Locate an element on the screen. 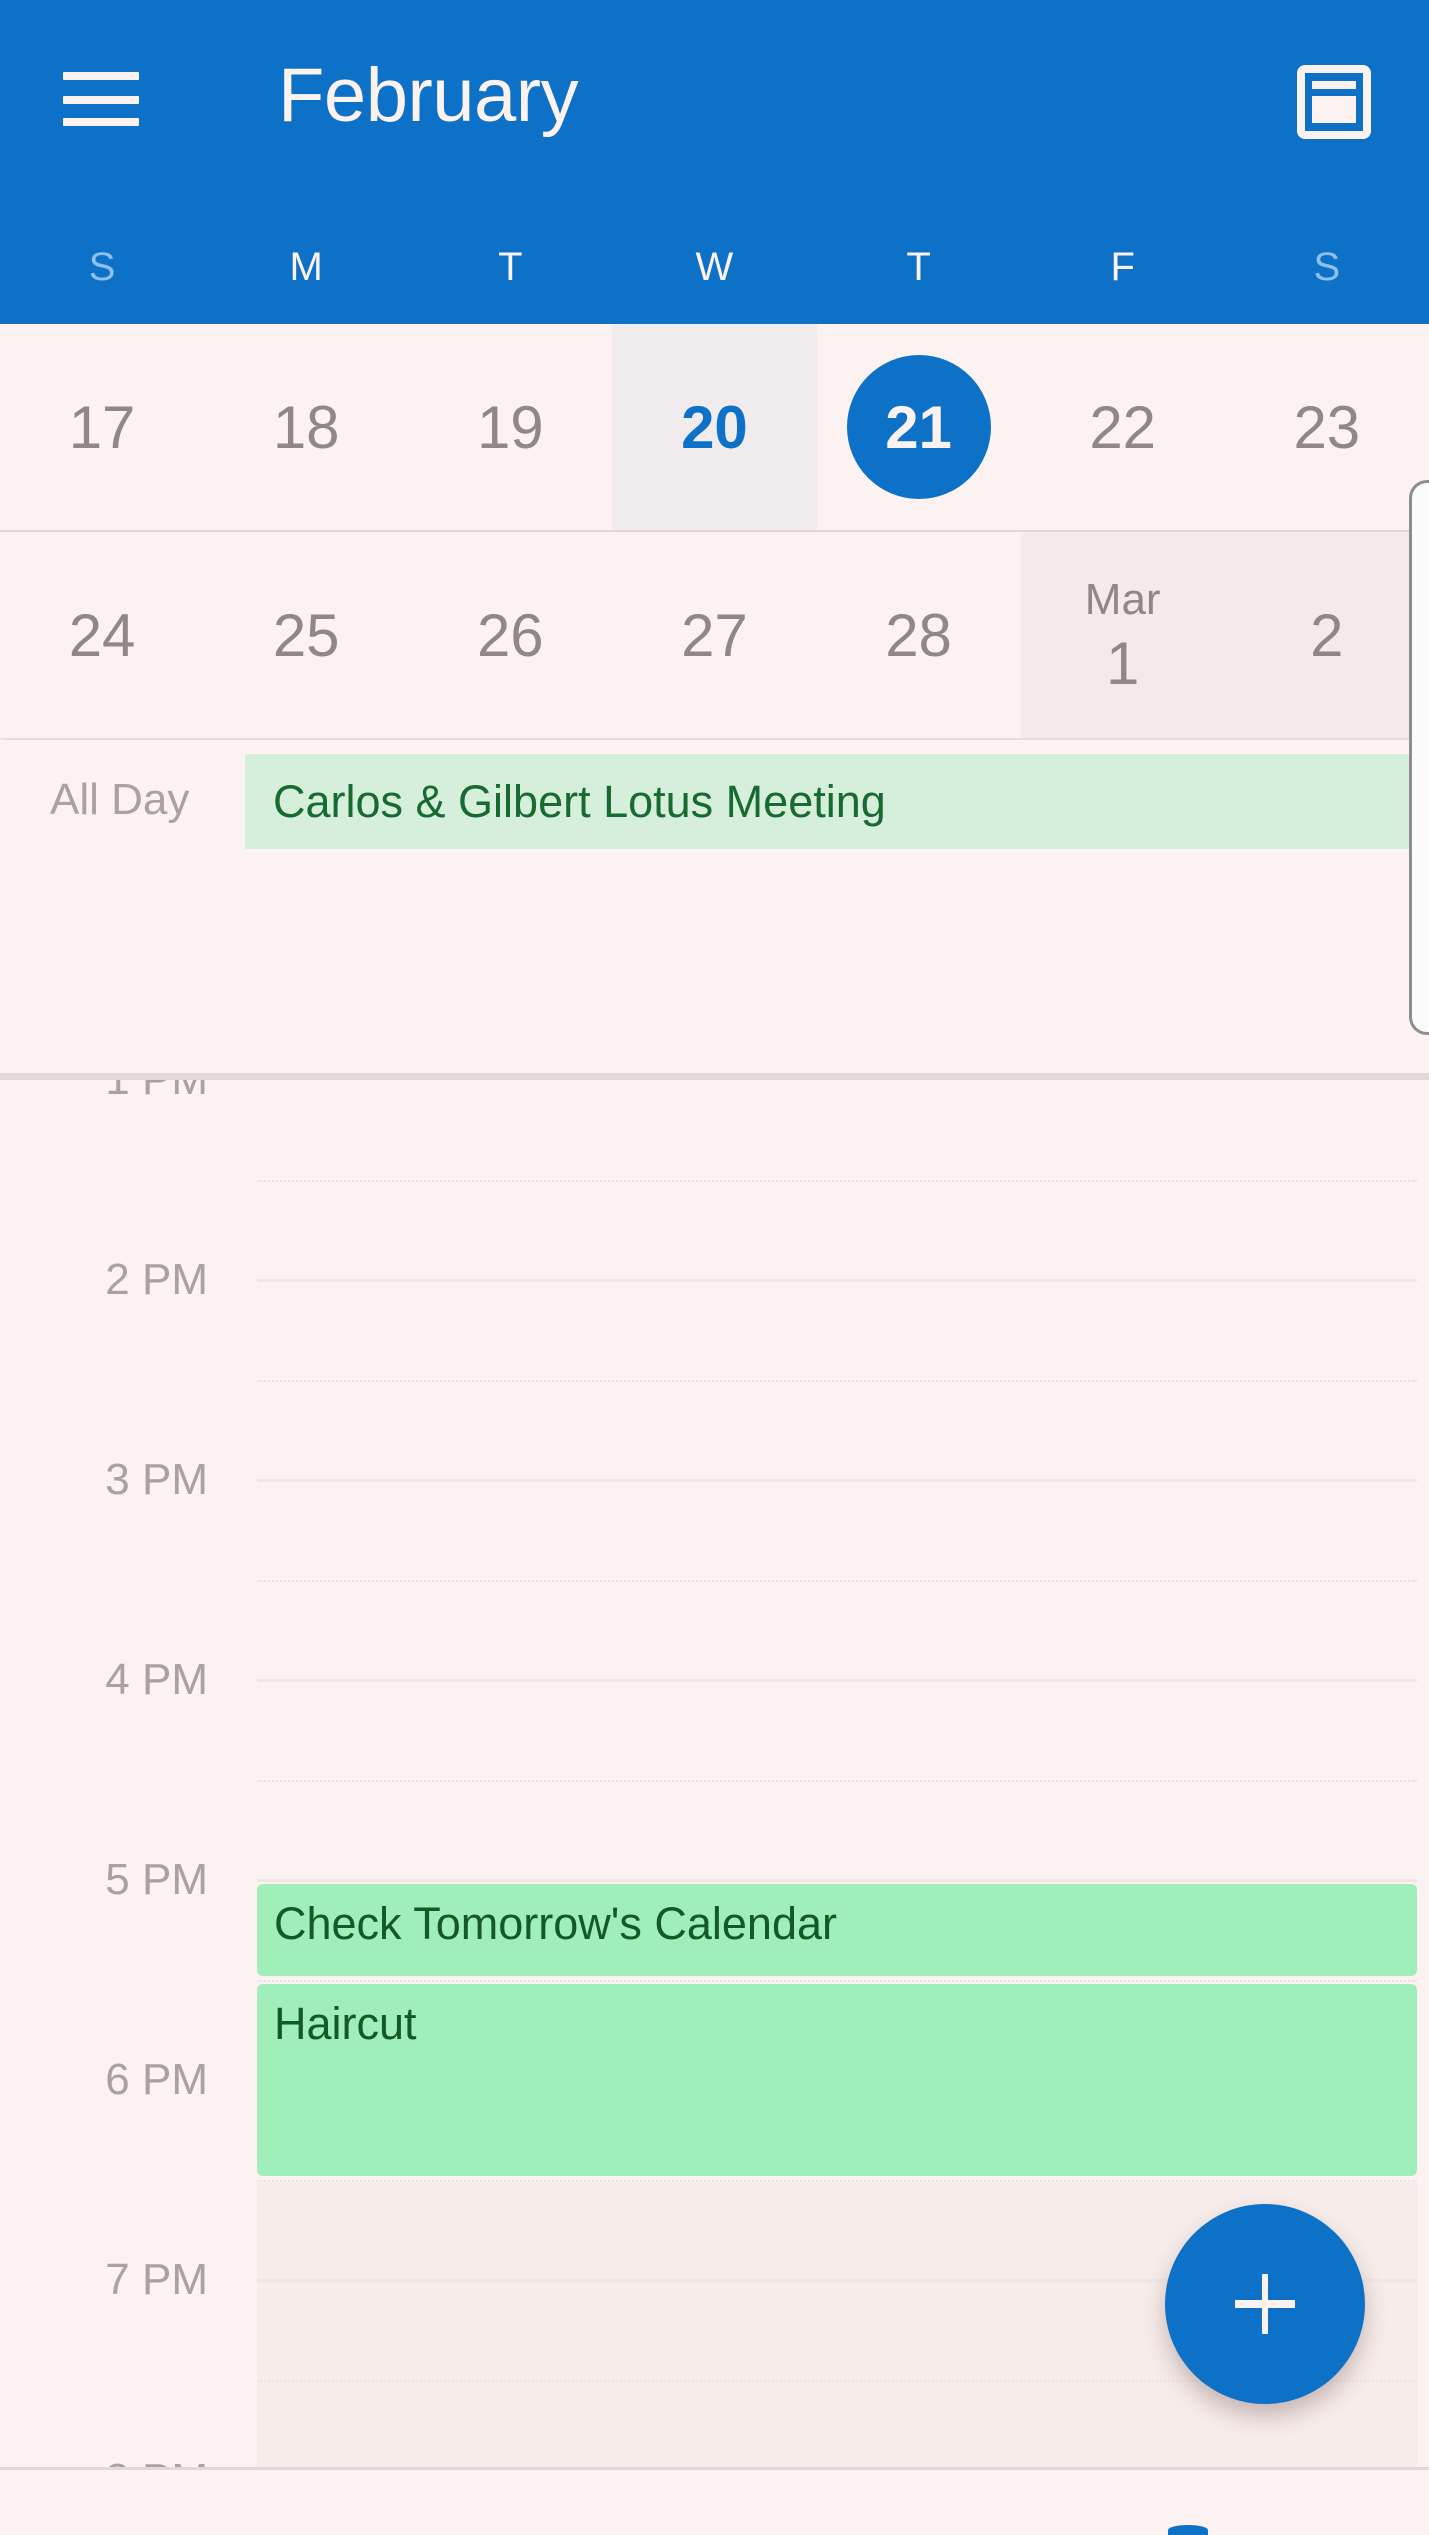 The image size is (1429, 2535). day-number: 24 is located at coordinates (102, 635).